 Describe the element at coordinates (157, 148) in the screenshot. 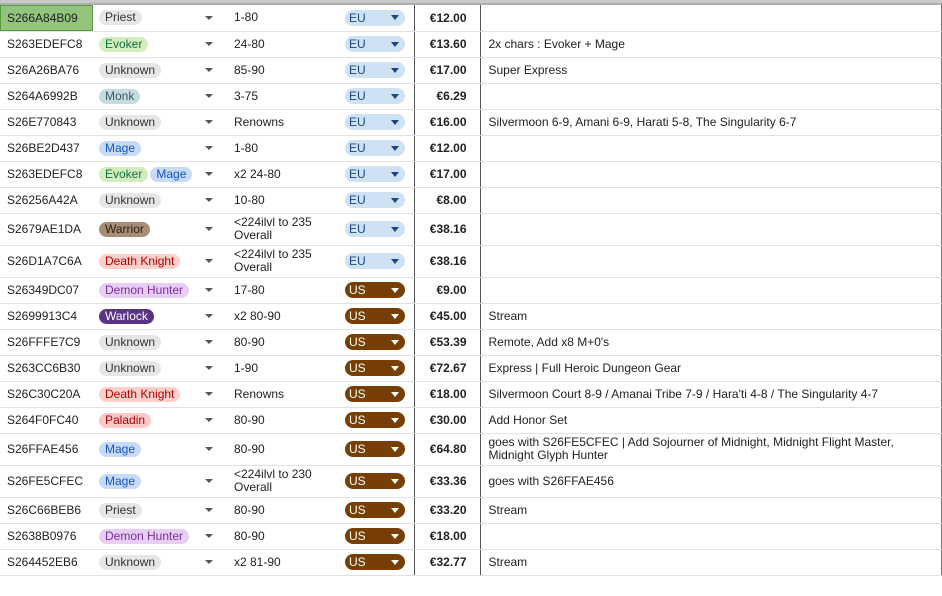

I see `class-dropdown-cell: Mage` at that location.